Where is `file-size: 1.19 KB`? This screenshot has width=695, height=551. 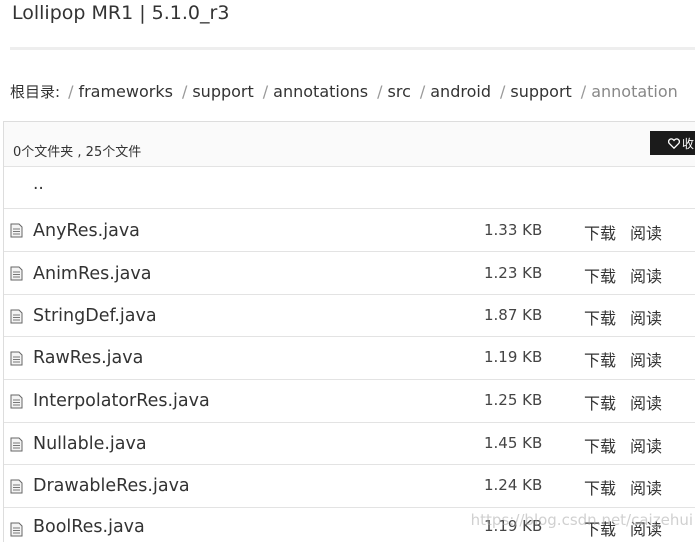 file-size: 1.19 KB is located at coordinates (513, 357).